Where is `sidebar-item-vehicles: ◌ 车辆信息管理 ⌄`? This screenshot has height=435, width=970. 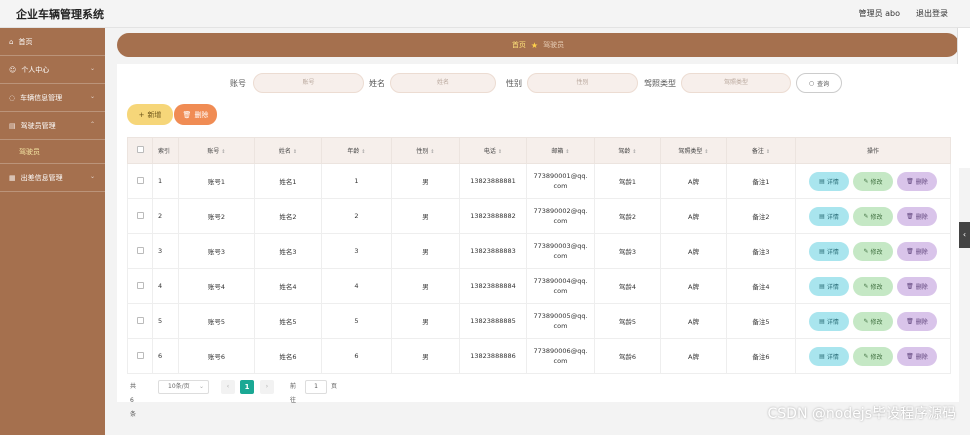 sidebar-item-vehicles: ◌ 车辆信息管理 ⌄ is located at coordinates (52, 98).